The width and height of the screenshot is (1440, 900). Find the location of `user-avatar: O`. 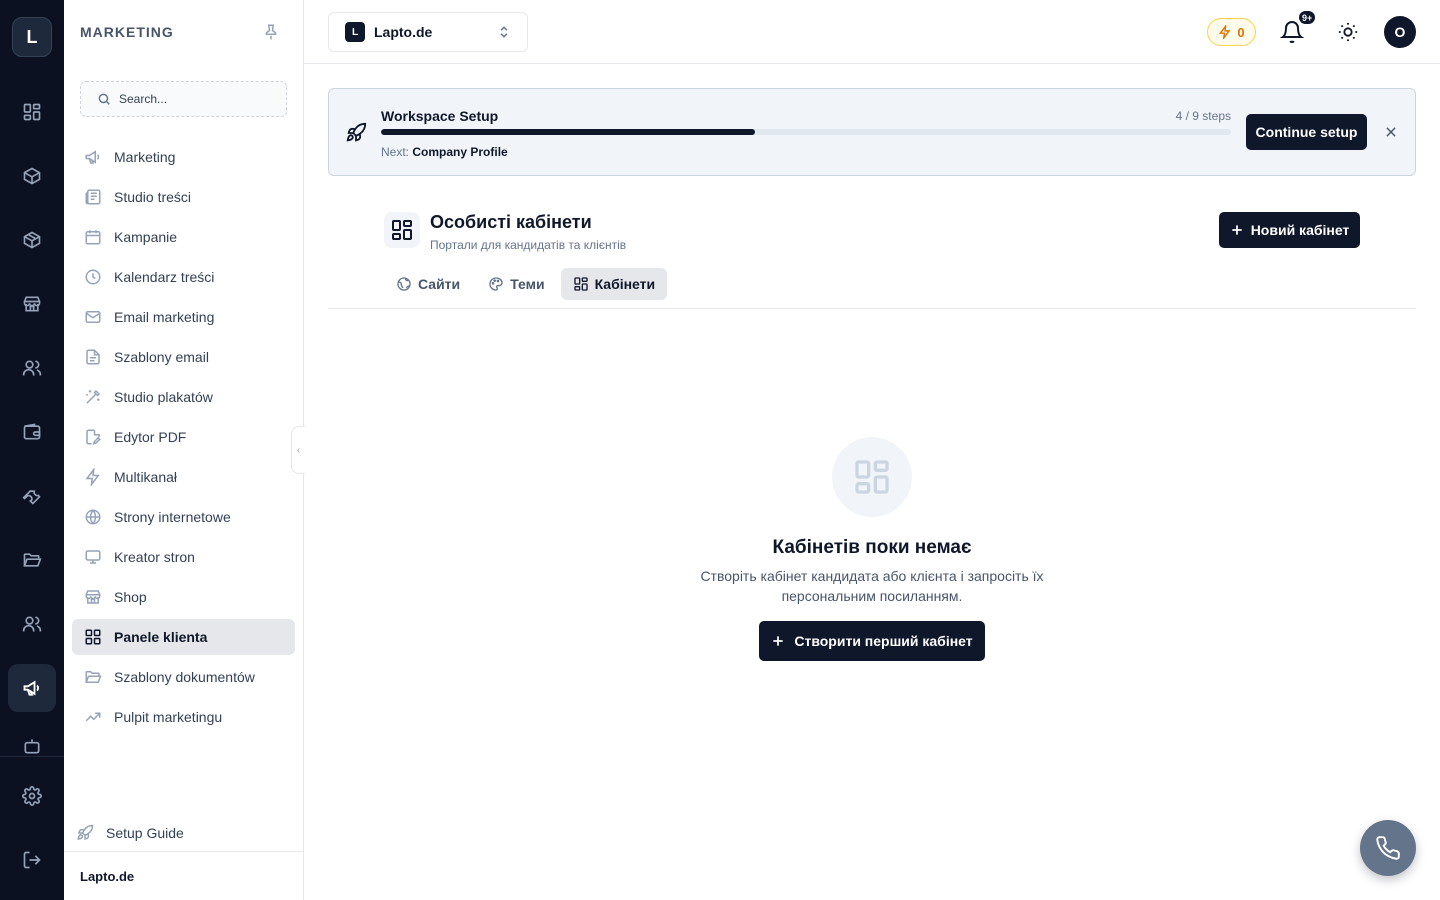

user-avatar: O is located at coordinates (1400, 32).